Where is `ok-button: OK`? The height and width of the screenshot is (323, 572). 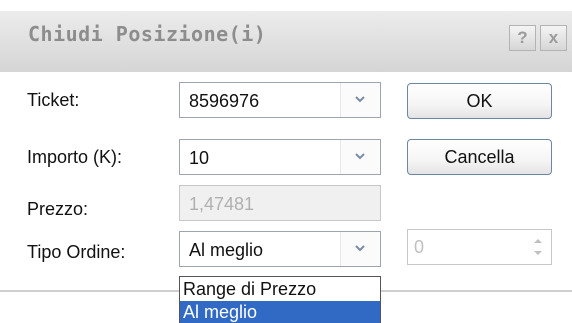 ok-button: OK is located at coordinates (479, 101).